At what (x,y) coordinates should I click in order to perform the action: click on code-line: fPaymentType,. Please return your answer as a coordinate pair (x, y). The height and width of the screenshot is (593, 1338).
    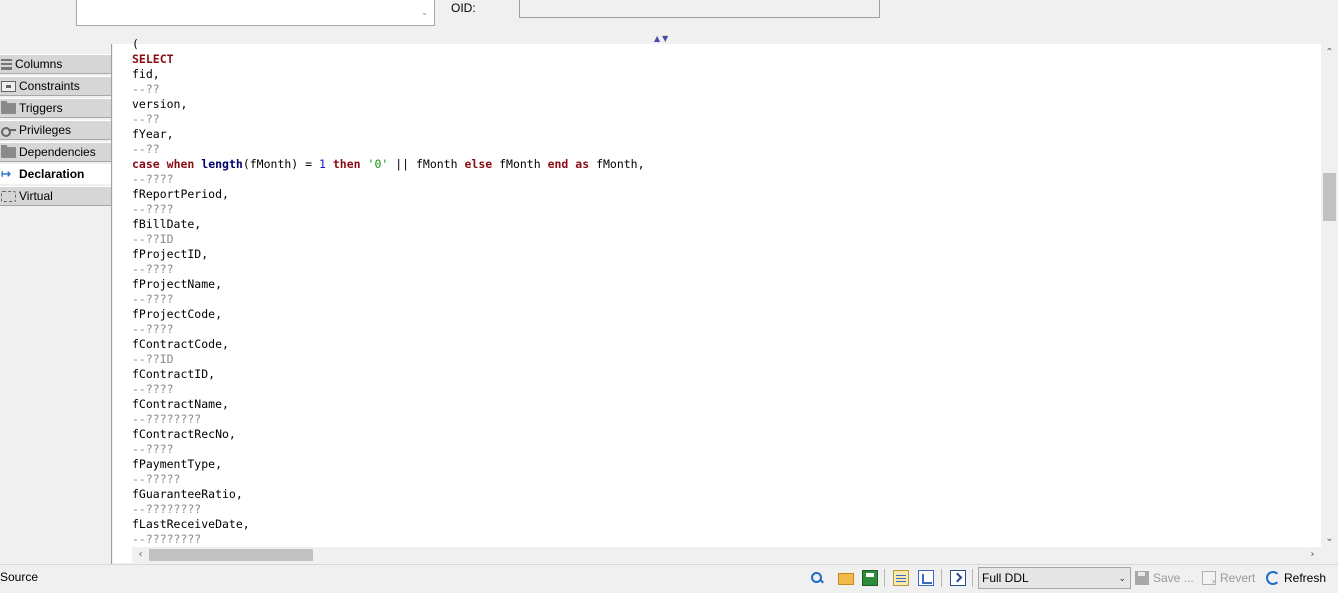
    Looking at the image, I should click on (717, 464).